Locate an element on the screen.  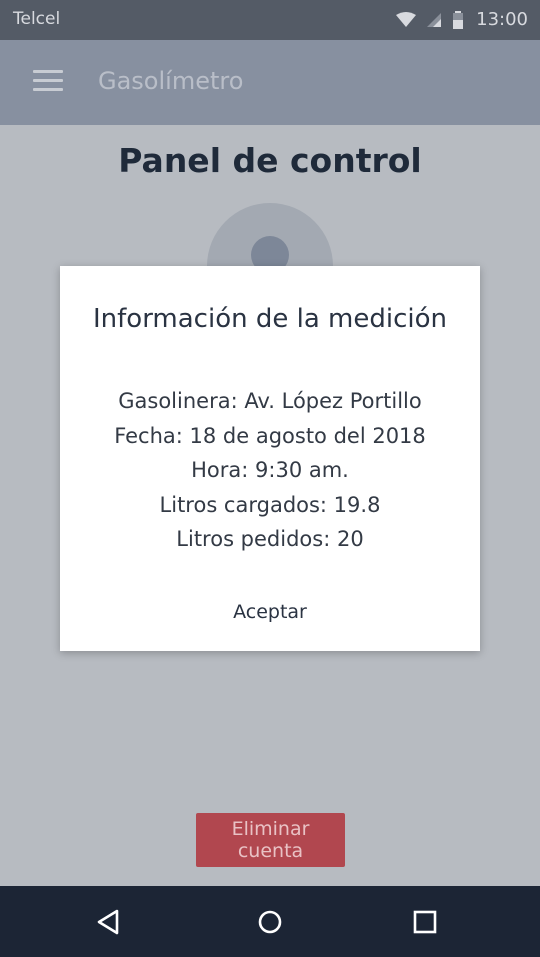
status-icons is located at coordinates (430, 20).